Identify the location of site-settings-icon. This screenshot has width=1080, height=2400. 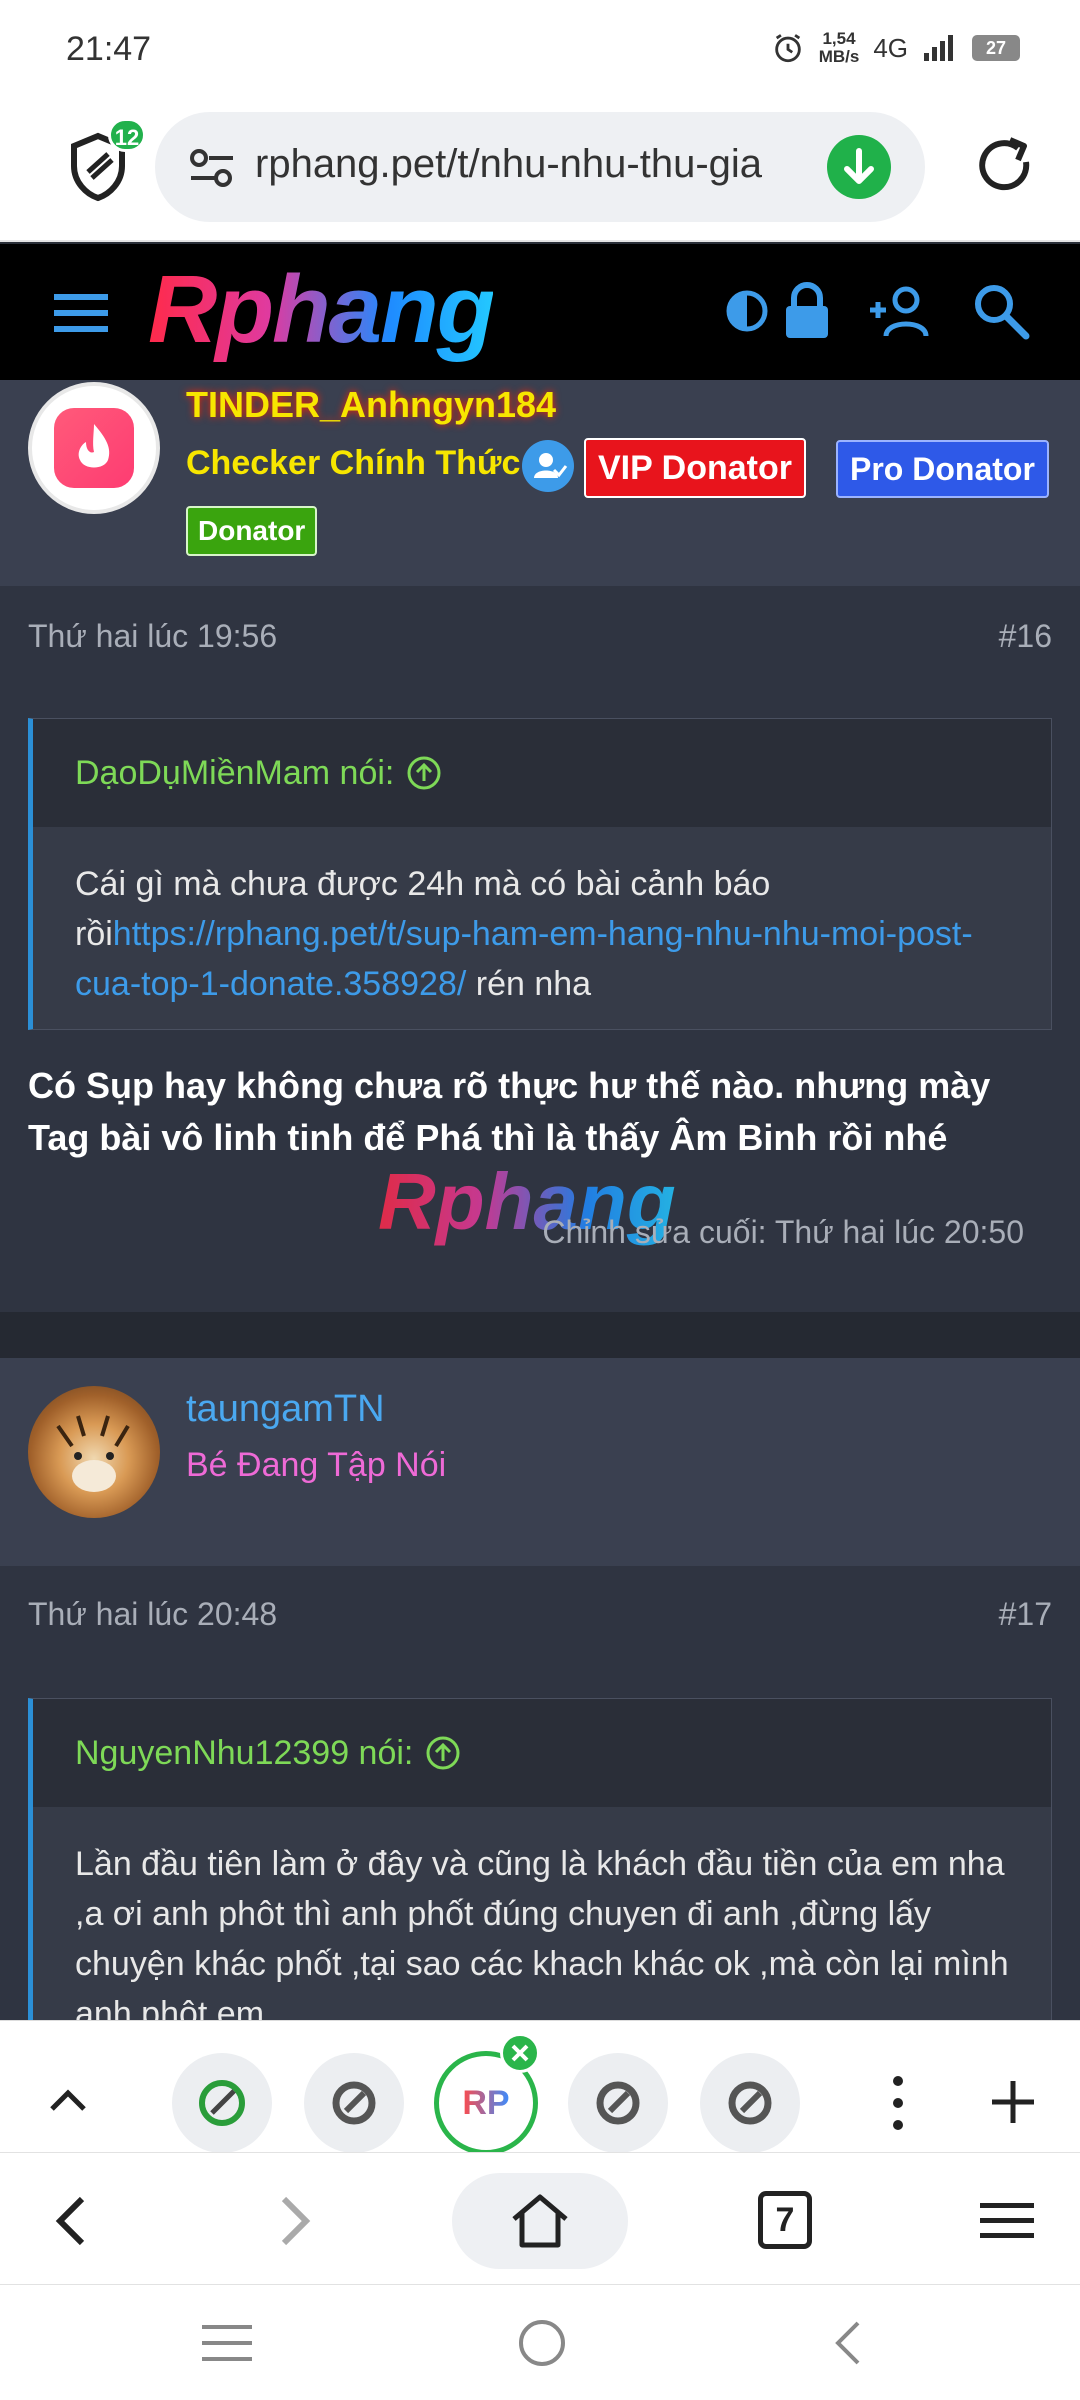
(212, 168).